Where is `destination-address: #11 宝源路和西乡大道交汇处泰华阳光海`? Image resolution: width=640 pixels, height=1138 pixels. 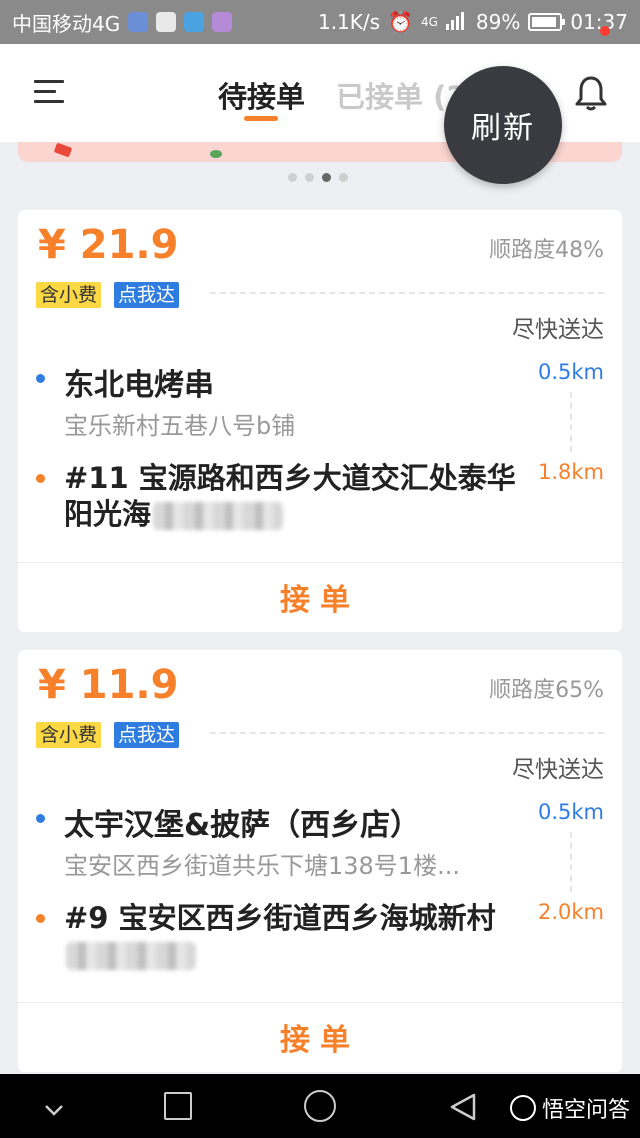
destination-address: #11 宝源路和西乡大道交汇处泰华阳光海 is located at coordinates (294, 496).